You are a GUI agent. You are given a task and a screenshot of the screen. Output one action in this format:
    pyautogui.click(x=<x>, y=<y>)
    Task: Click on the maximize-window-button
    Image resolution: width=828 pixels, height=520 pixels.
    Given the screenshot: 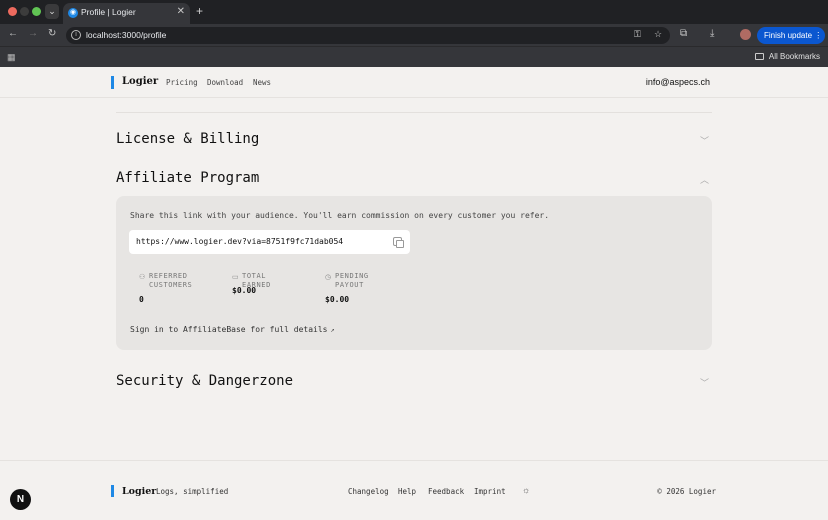 What is the action you would take?
    pyautogui.click(x=36, y=11)
    